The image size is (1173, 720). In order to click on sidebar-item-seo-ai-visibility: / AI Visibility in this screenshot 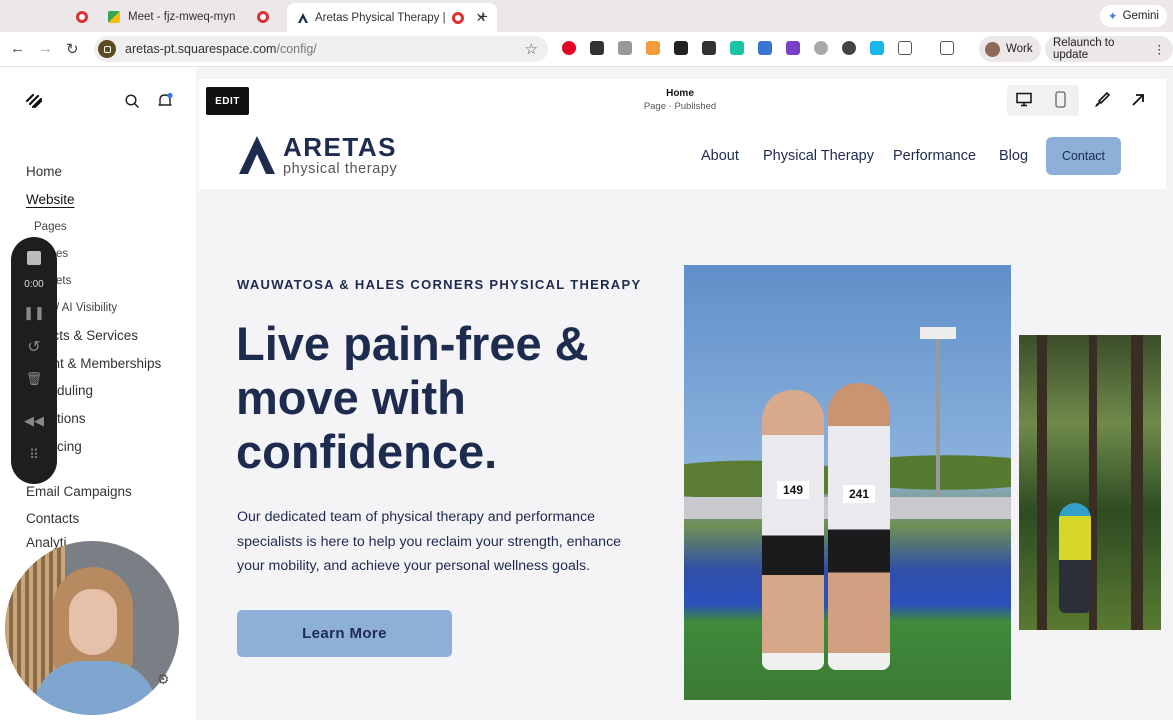, I will do `click(86, 308)`.